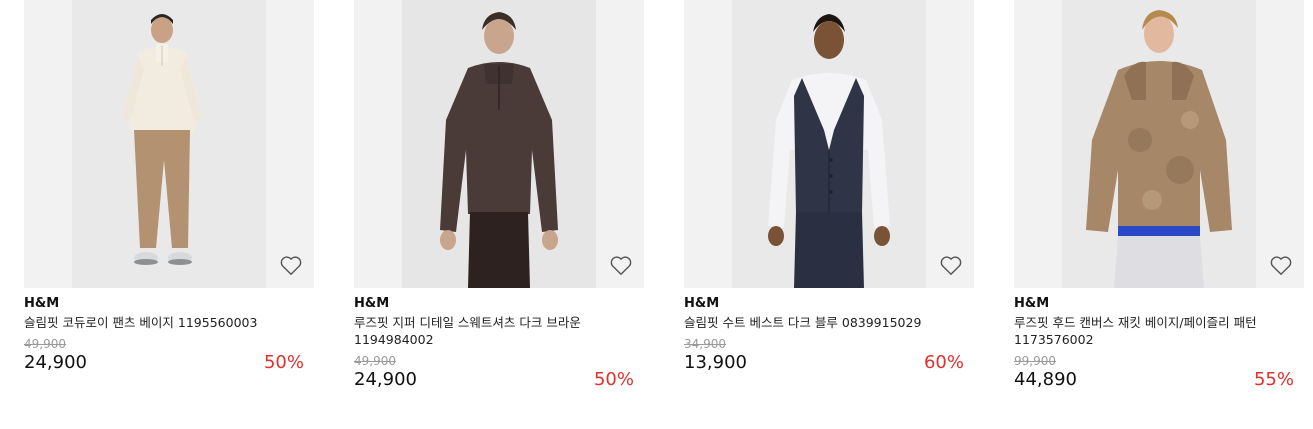 The image size is (1313, 429). Describe the element at coordinates (829, 355) in the screenshot. I see `price-block: 34,900 13,900 60%` at that location.